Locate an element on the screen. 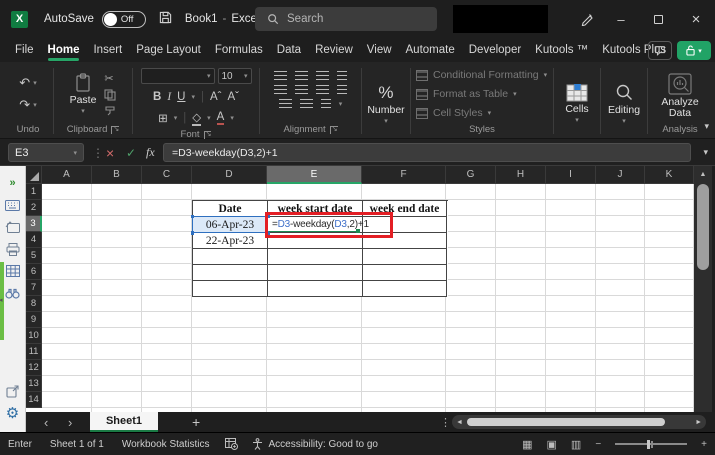 Image resolution: width=715 pixels, height=455 pixels. conditional-formatting-button: Conditional Formatting ▾ is located at coordinates (482, 75).